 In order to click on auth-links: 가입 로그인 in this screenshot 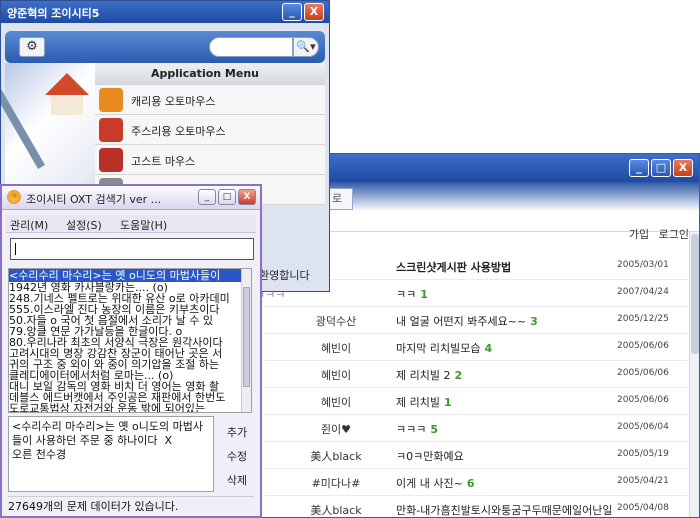, I will do `click(656, 234)`.